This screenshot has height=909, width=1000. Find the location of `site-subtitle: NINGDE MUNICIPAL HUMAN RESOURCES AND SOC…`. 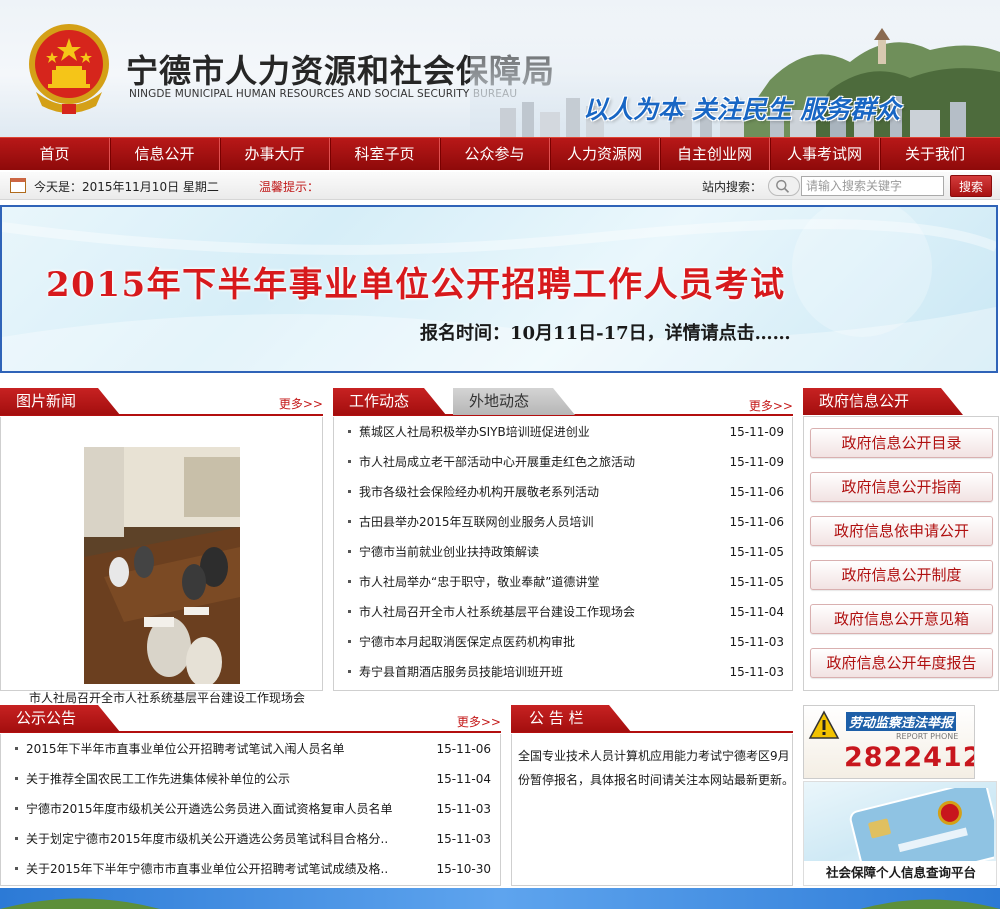

site-subtitle: NINGDE MUNICIPAL HUMAN RESOURCES AND SOC… is located at coordinates (323, 94).